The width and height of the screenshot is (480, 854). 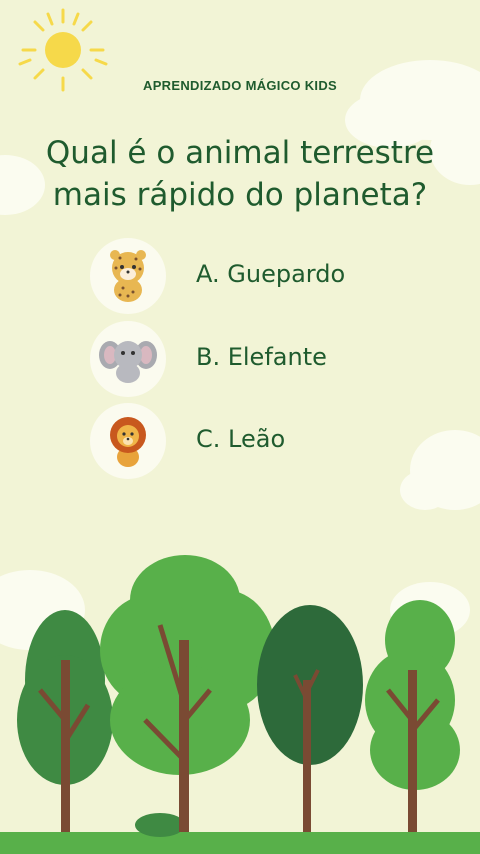 I want to click on question-line-2: mais rápido do planeta?, so click(x=240, y=195).